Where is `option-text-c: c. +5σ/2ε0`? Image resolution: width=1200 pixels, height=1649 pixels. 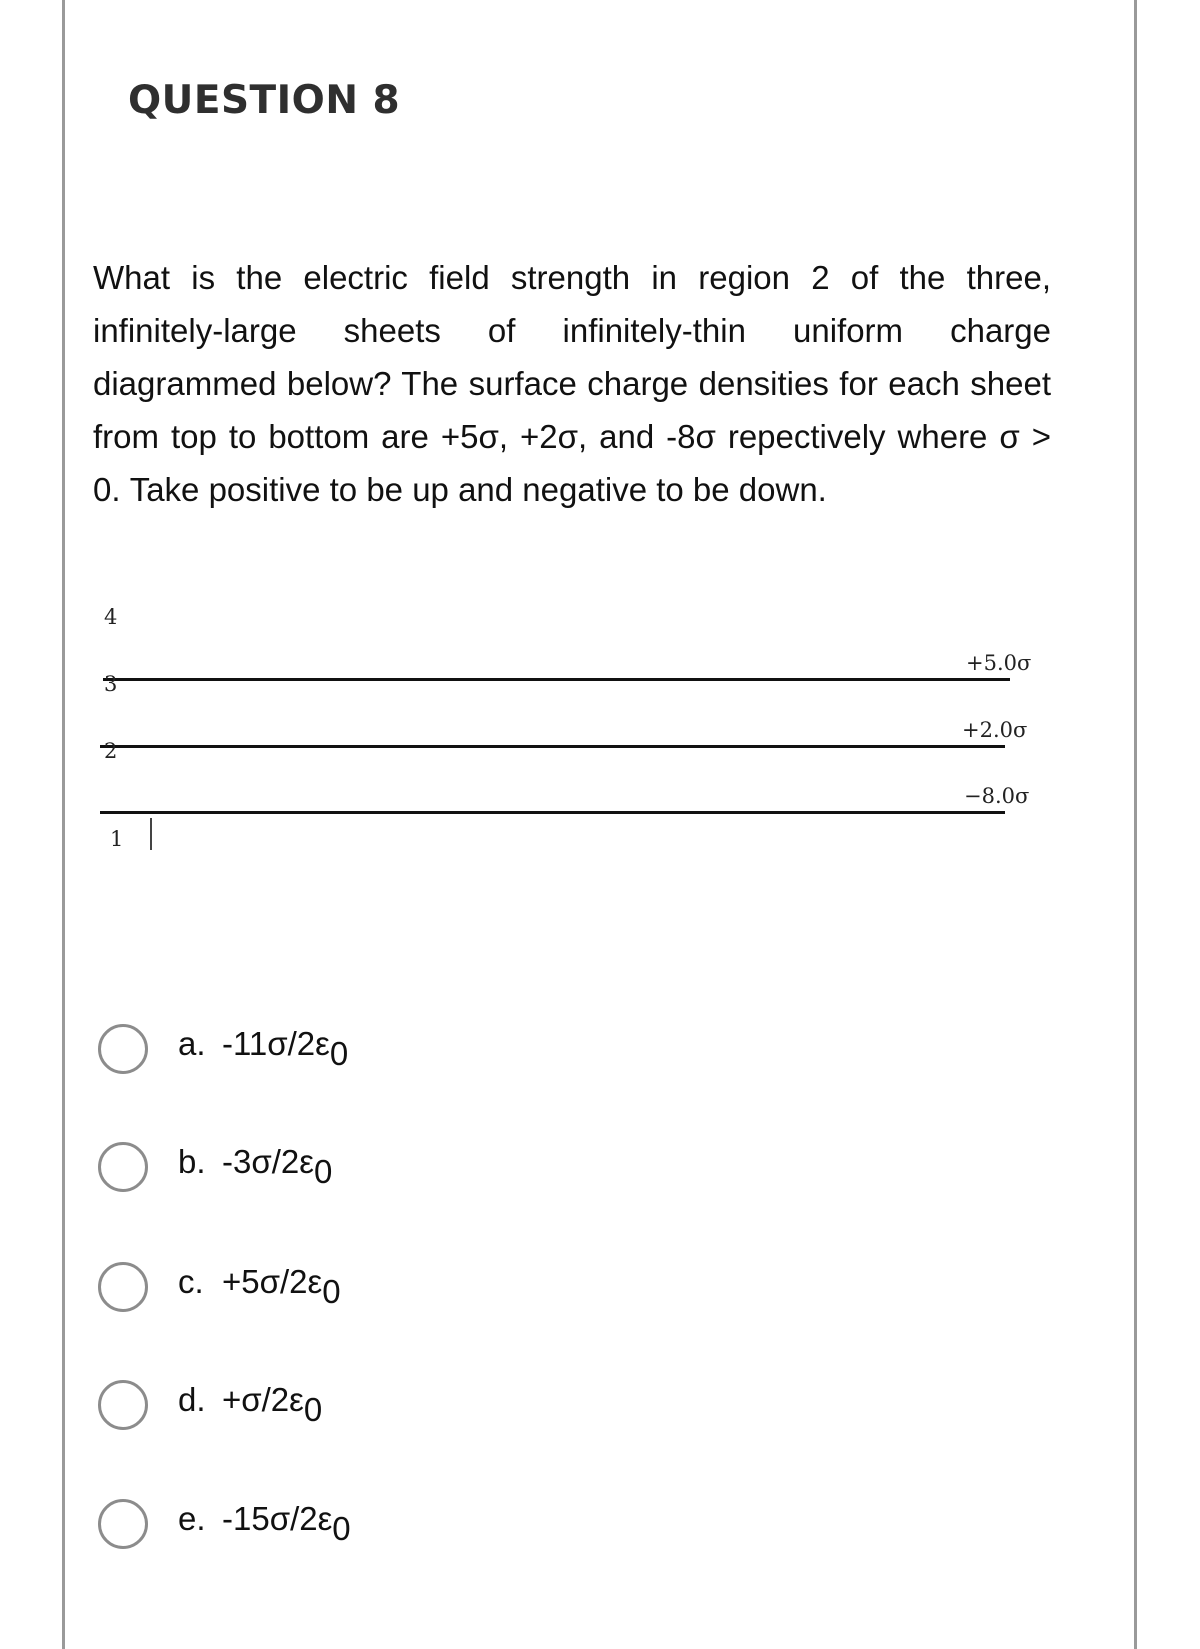
option-text-c: c. +5σ/2ε0 is located at coordinates (259, 1286).